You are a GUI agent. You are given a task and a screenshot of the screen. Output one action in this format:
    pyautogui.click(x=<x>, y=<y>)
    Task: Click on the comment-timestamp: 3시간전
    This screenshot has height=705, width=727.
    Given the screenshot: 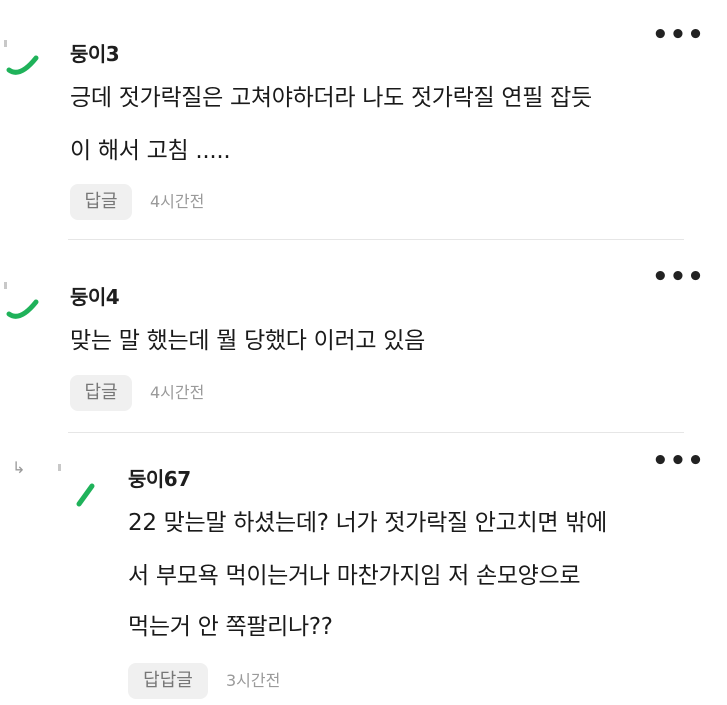 What is the action you would take?
    pyautogui.click(x=253, y=680)
    